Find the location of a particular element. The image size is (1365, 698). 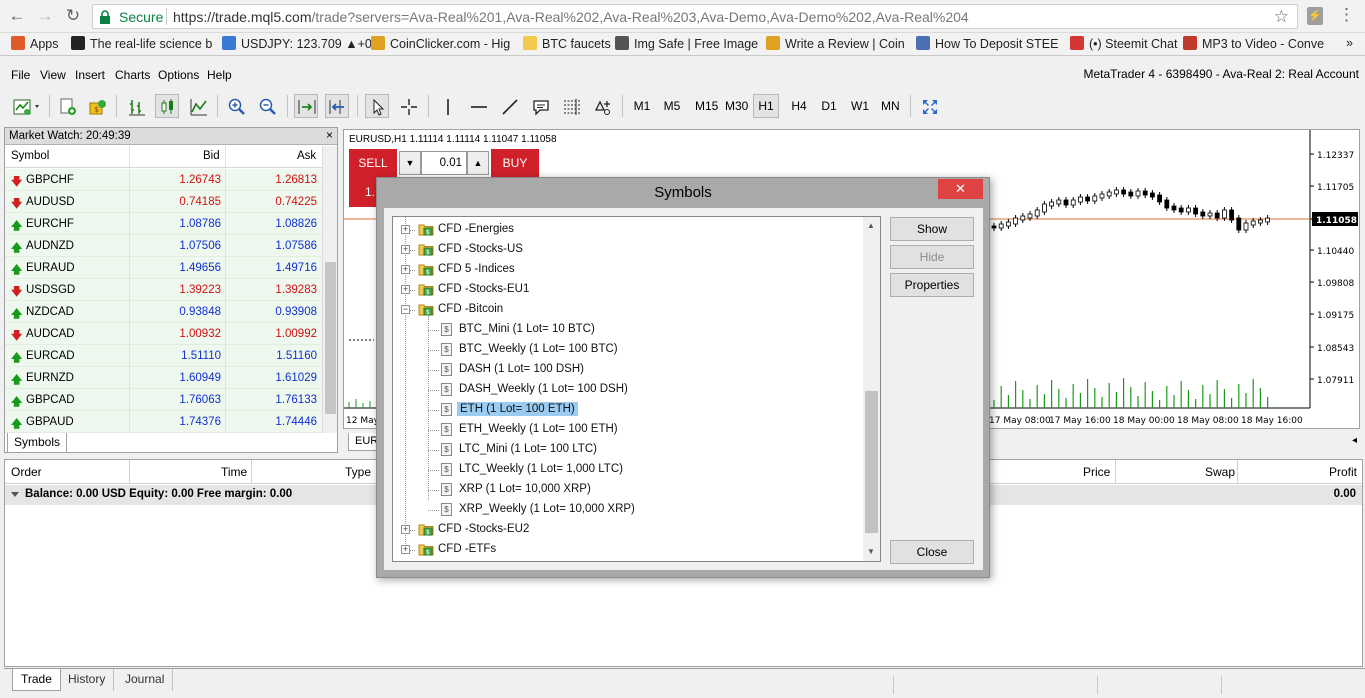

tree-folder: + $ CFD 5 -Indices is located at coordinates (628, 270).